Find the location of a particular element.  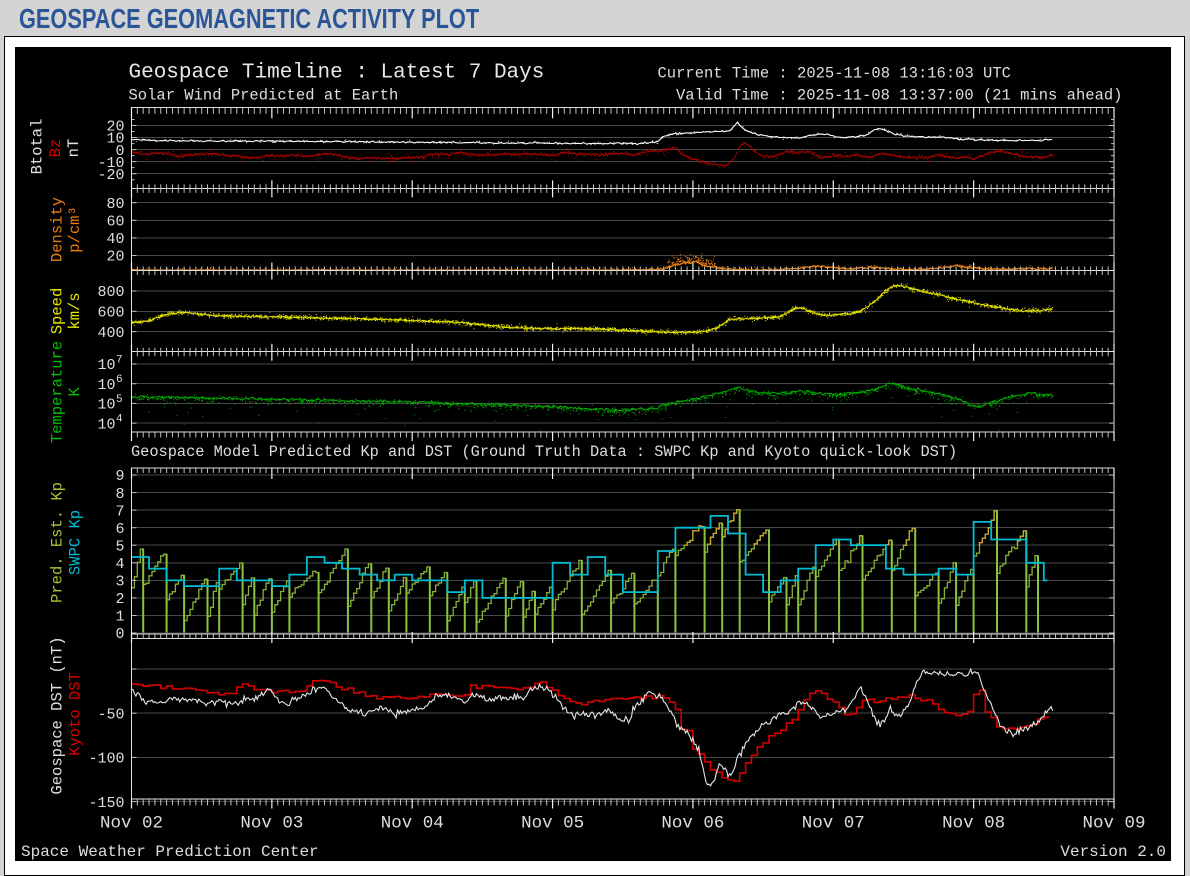

svg-text: -50 is located at coordinates (110, 714).